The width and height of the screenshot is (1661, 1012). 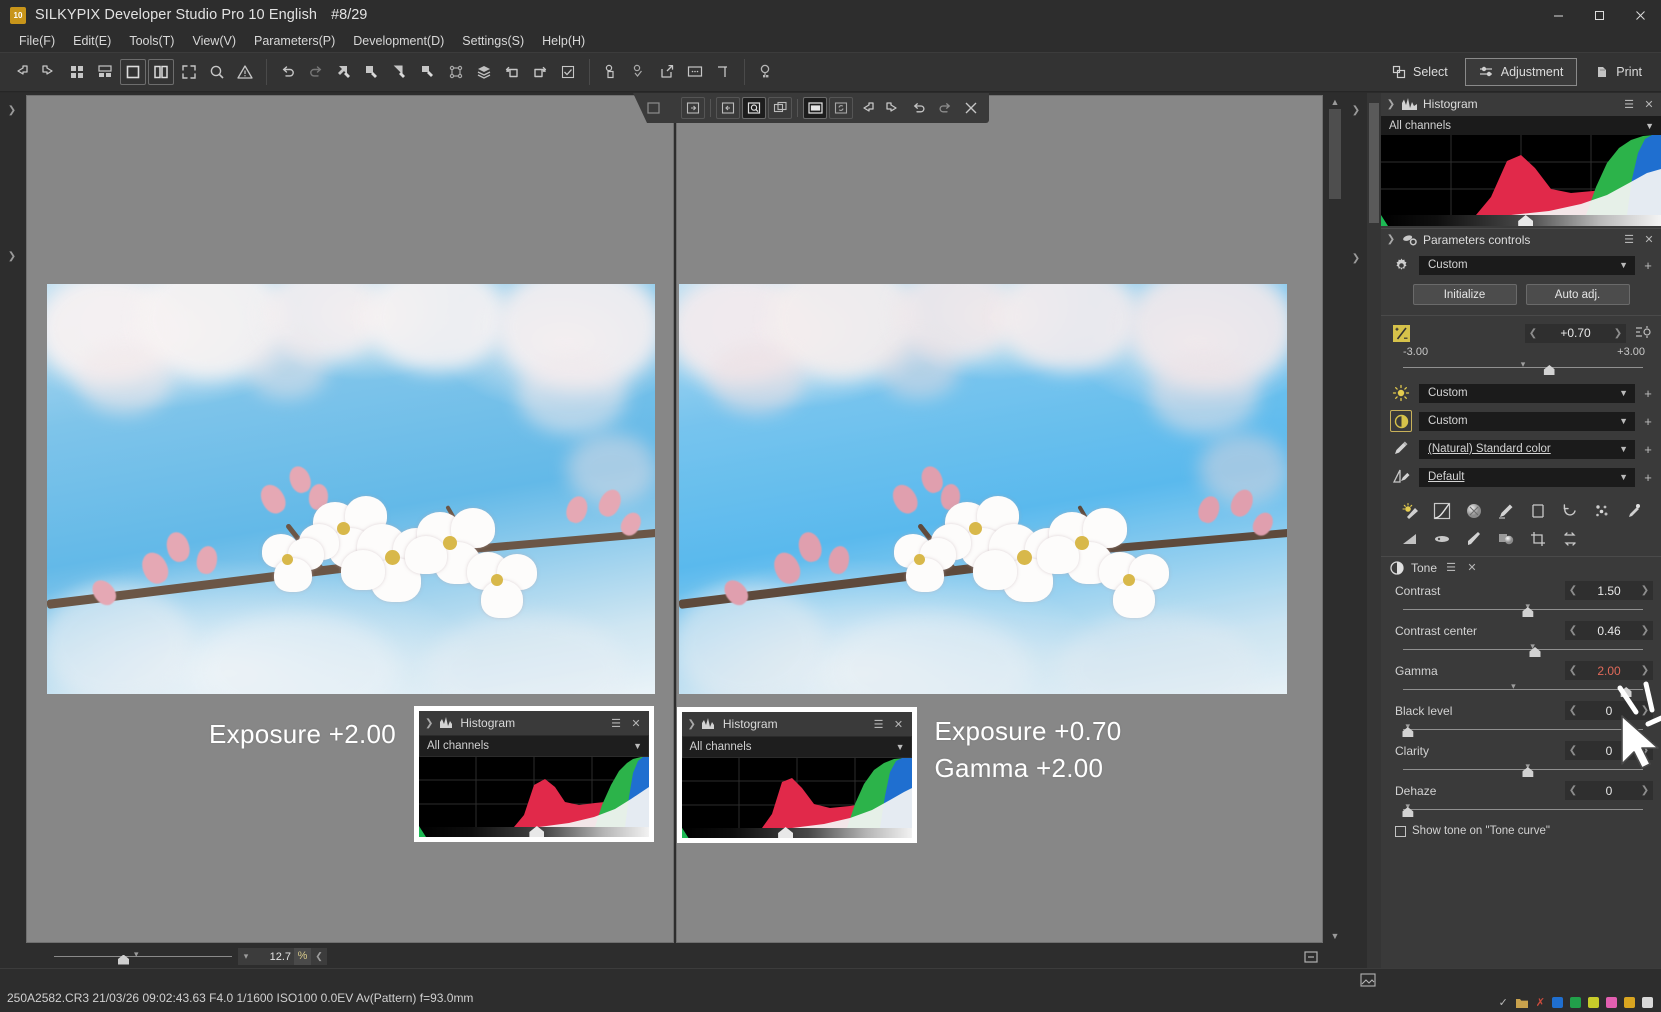 What do you see at coordinates (1602, 511) in the screenshot?
I see `dust-removal-tool-icon` at bounding box center [1602, 511].